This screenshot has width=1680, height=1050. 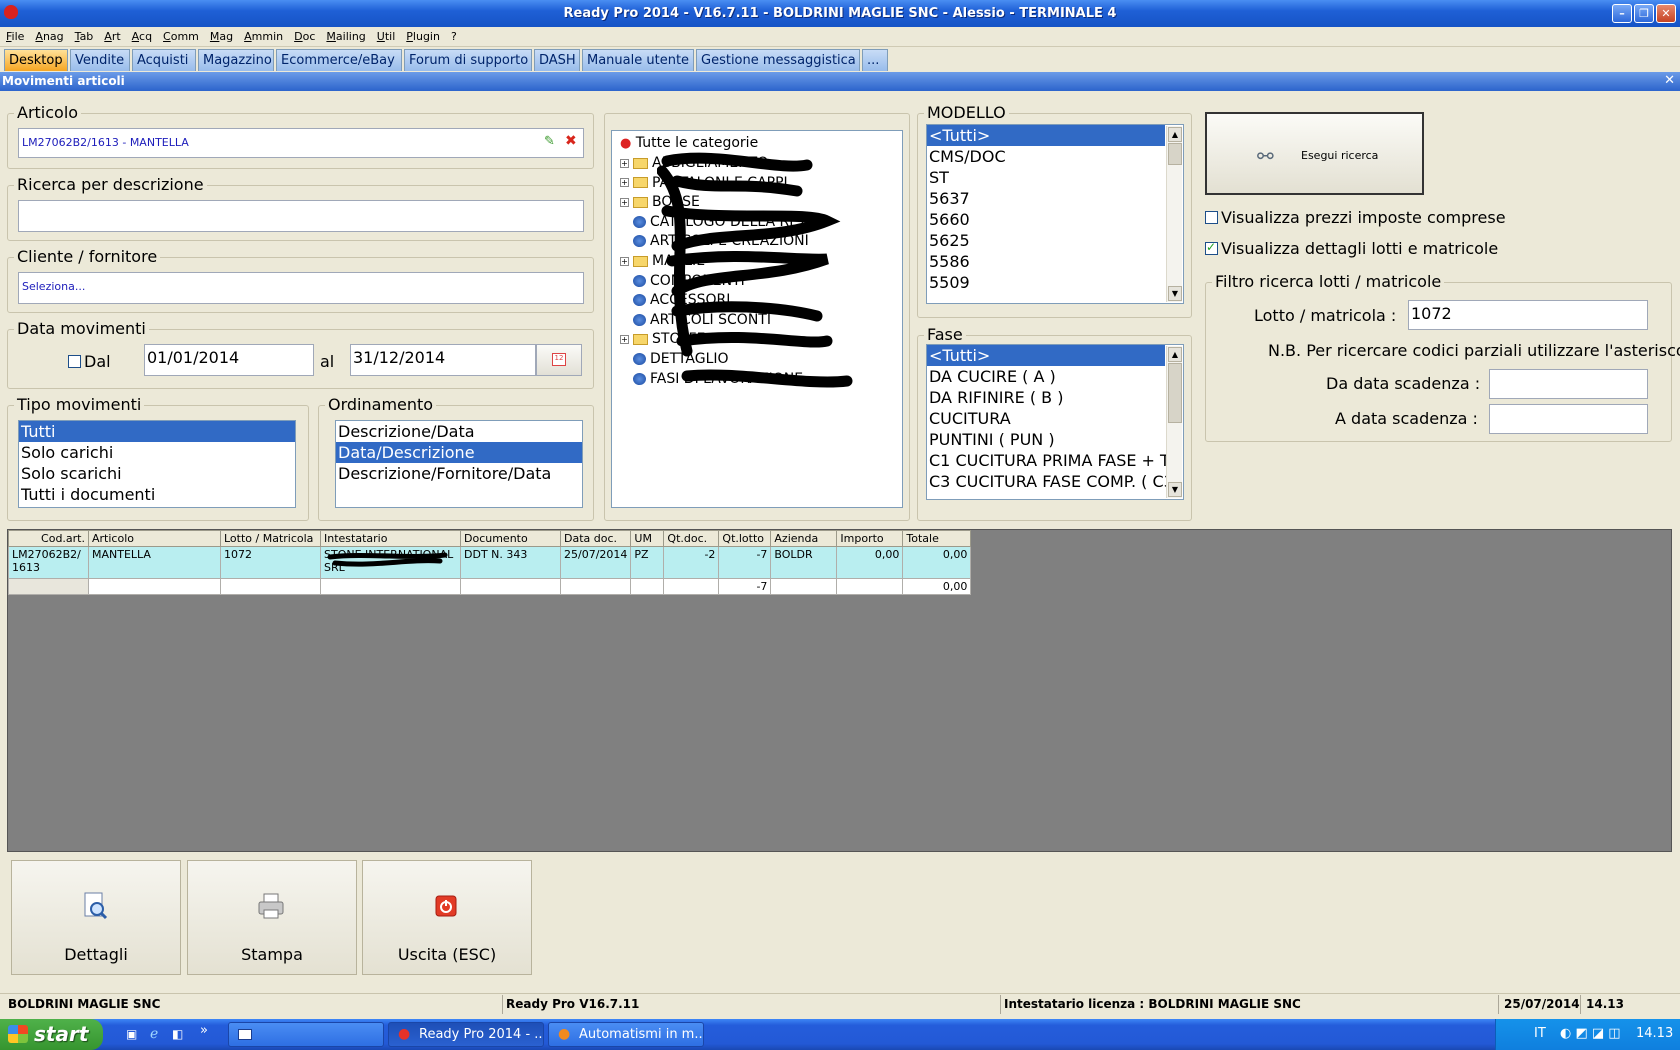 What do you see at coordinates (647, 538) in the screenshot?
I see `column-header: UM` at bounding box center [647, 538].